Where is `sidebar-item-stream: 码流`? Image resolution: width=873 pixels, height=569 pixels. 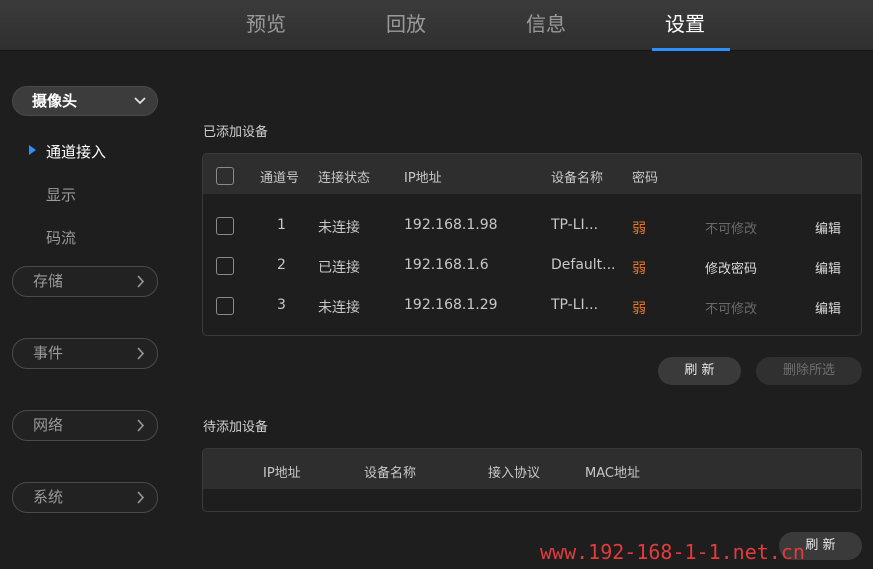 sidebar-item-stream: 码流 is located at coordinates (61, 237).